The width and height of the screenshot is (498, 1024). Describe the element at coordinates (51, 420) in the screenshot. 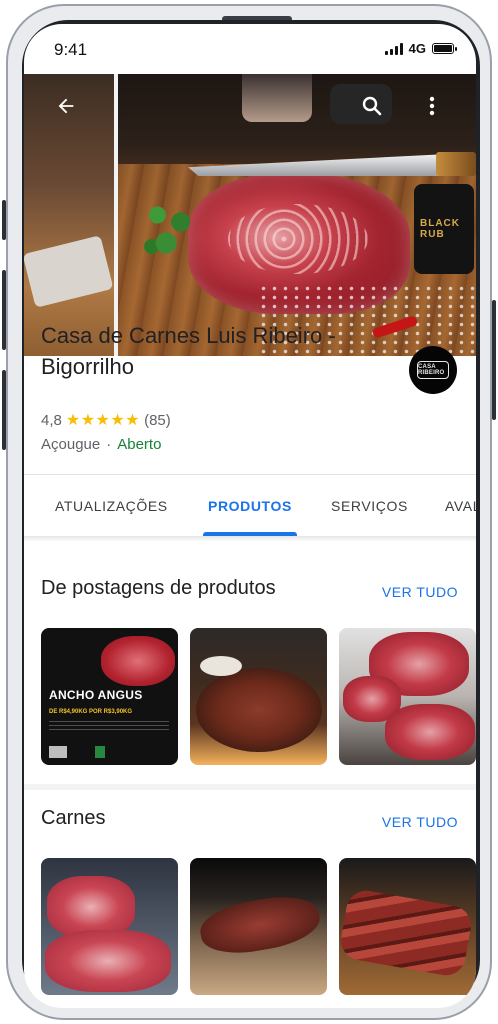

I see `rating-value: 4,8` at that location.